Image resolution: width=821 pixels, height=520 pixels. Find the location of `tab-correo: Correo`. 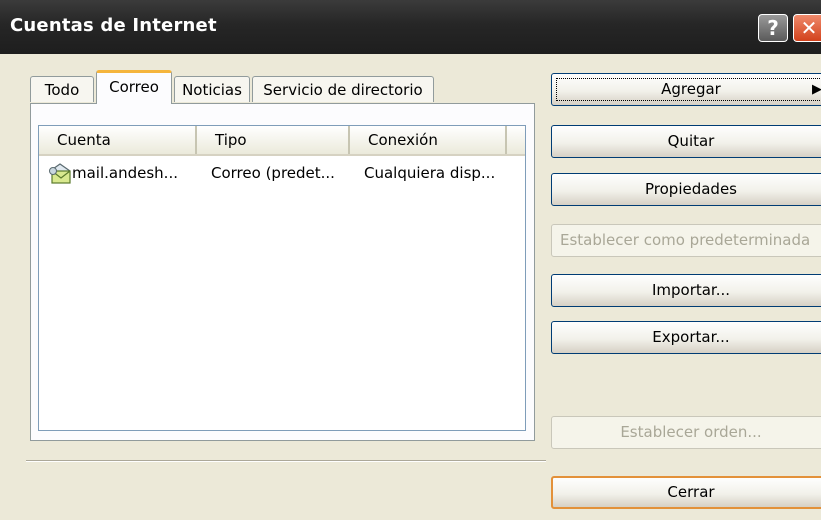

tab-correo: Correo is located at coordinates (134, 87).